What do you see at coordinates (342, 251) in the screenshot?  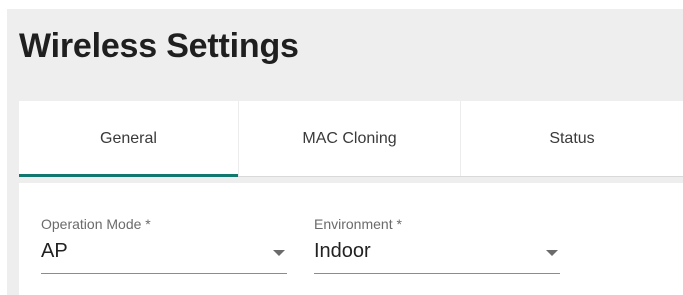 I see `environment-value: Indoor` at bounding box center [342, 251].